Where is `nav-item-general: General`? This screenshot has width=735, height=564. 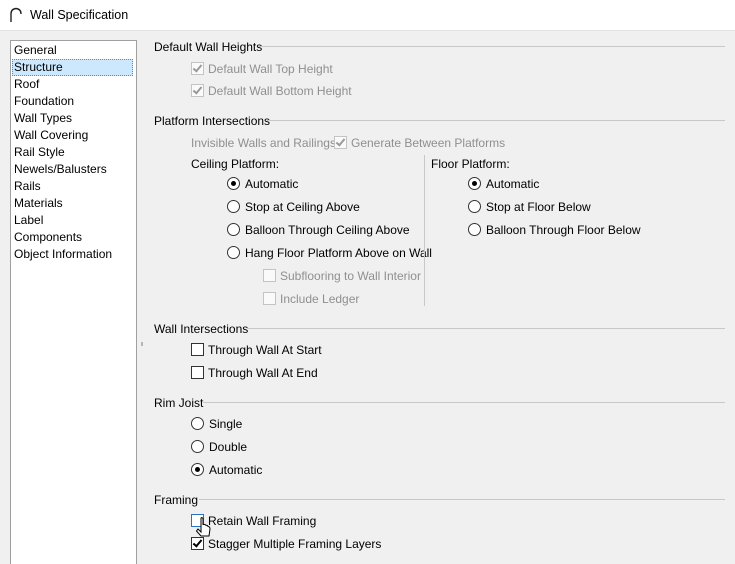 nav-item-general: General is located at coordinates (72, 50).